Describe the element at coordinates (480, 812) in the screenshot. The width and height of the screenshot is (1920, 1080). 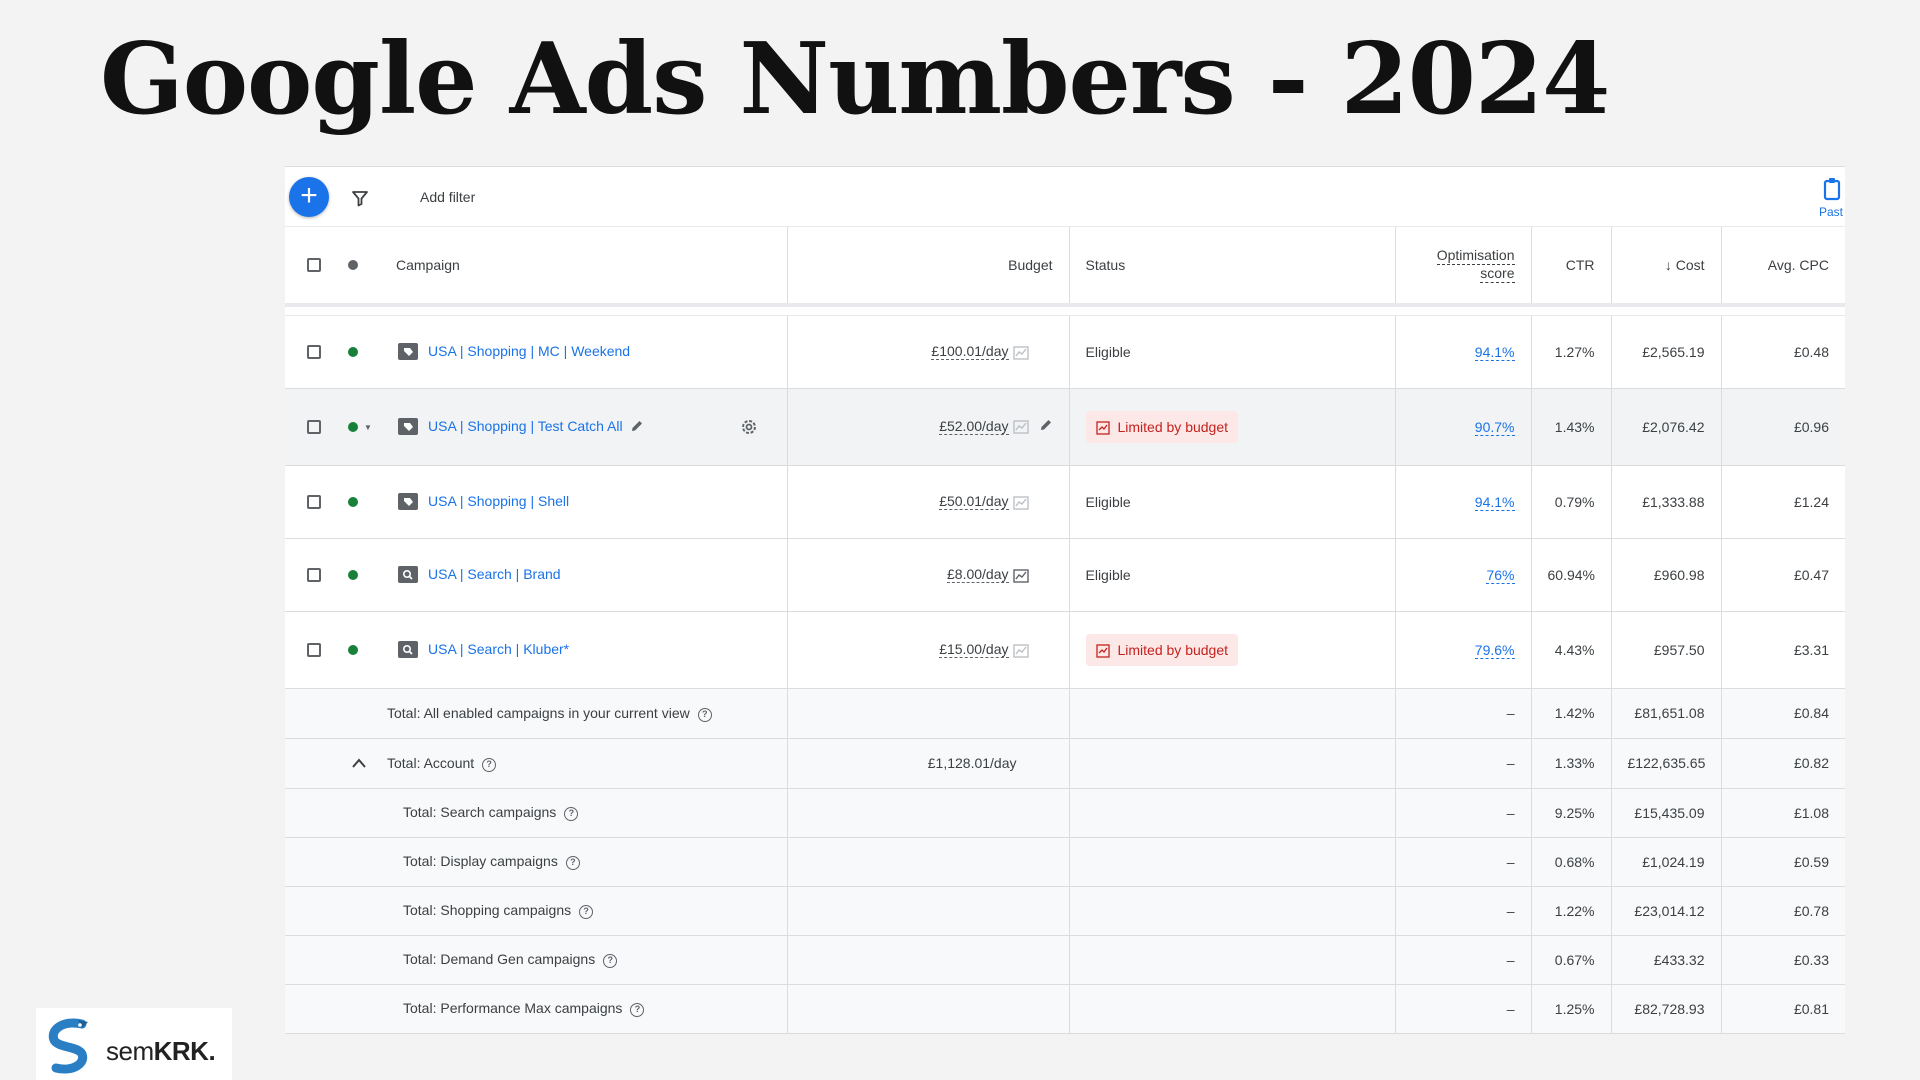
I see `total-label: Total: Search campaigns` at that location.